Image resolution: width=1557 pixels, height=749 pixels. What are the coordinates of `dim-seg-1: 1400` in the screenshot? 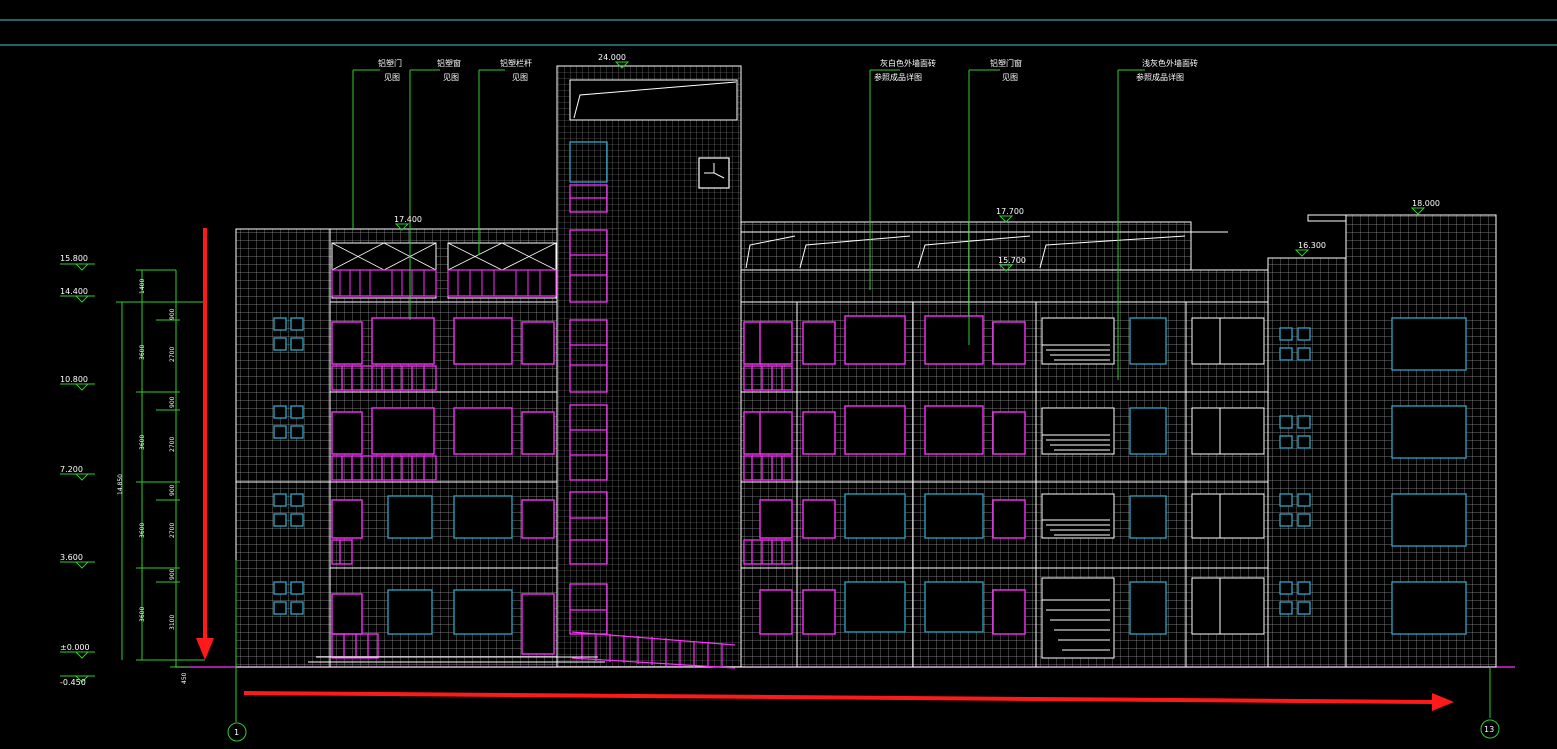 It's located at (142, 286).